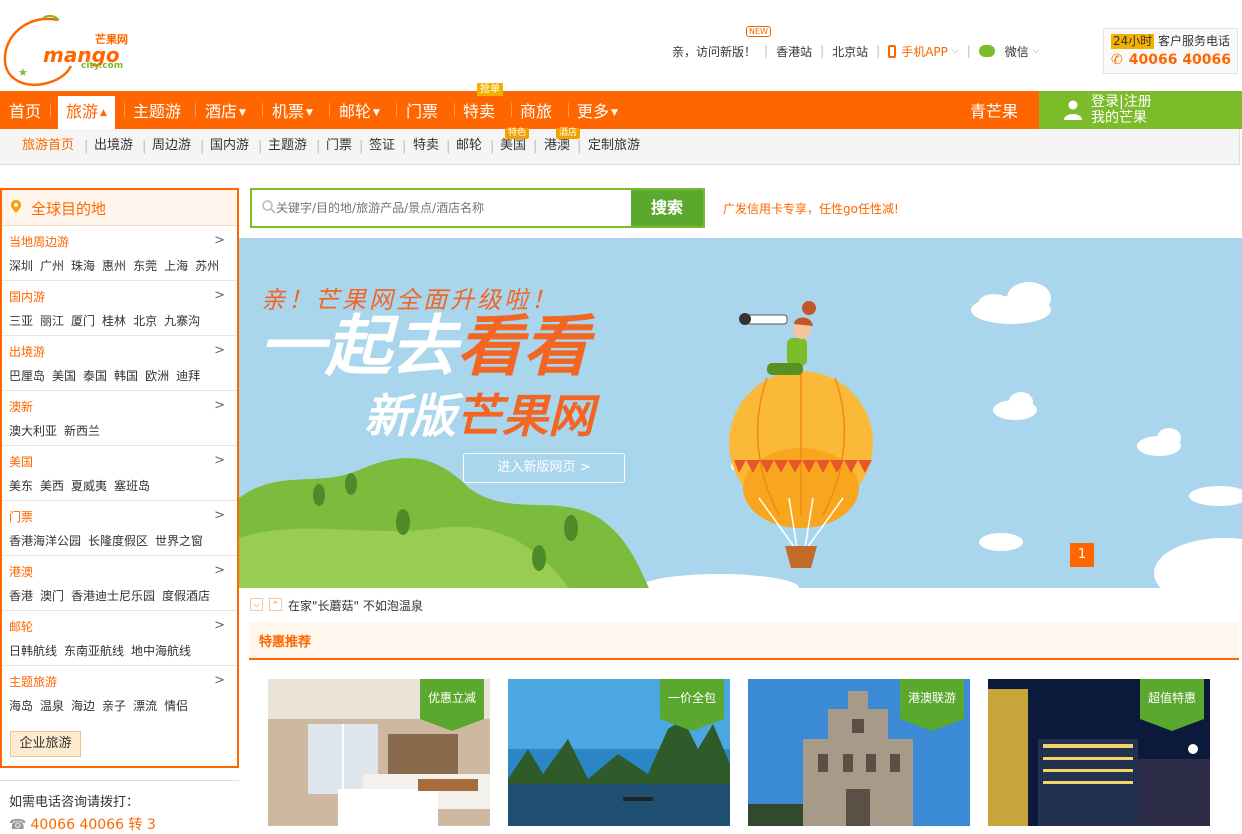 This screenshot has width=1242, height=834. What do you see at coordinates (614, 146) in the screenshot?
I see `subnav-custom-travel: 定制旅游` at bounding box center [614, 146].